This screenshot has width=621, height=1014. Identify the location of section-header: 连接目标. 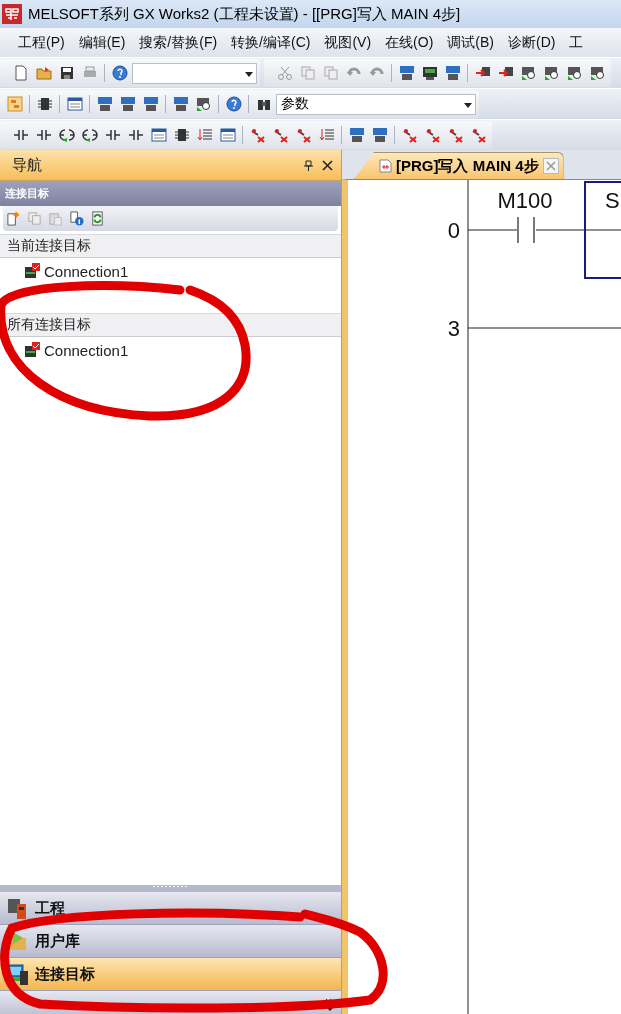
(170, 193).